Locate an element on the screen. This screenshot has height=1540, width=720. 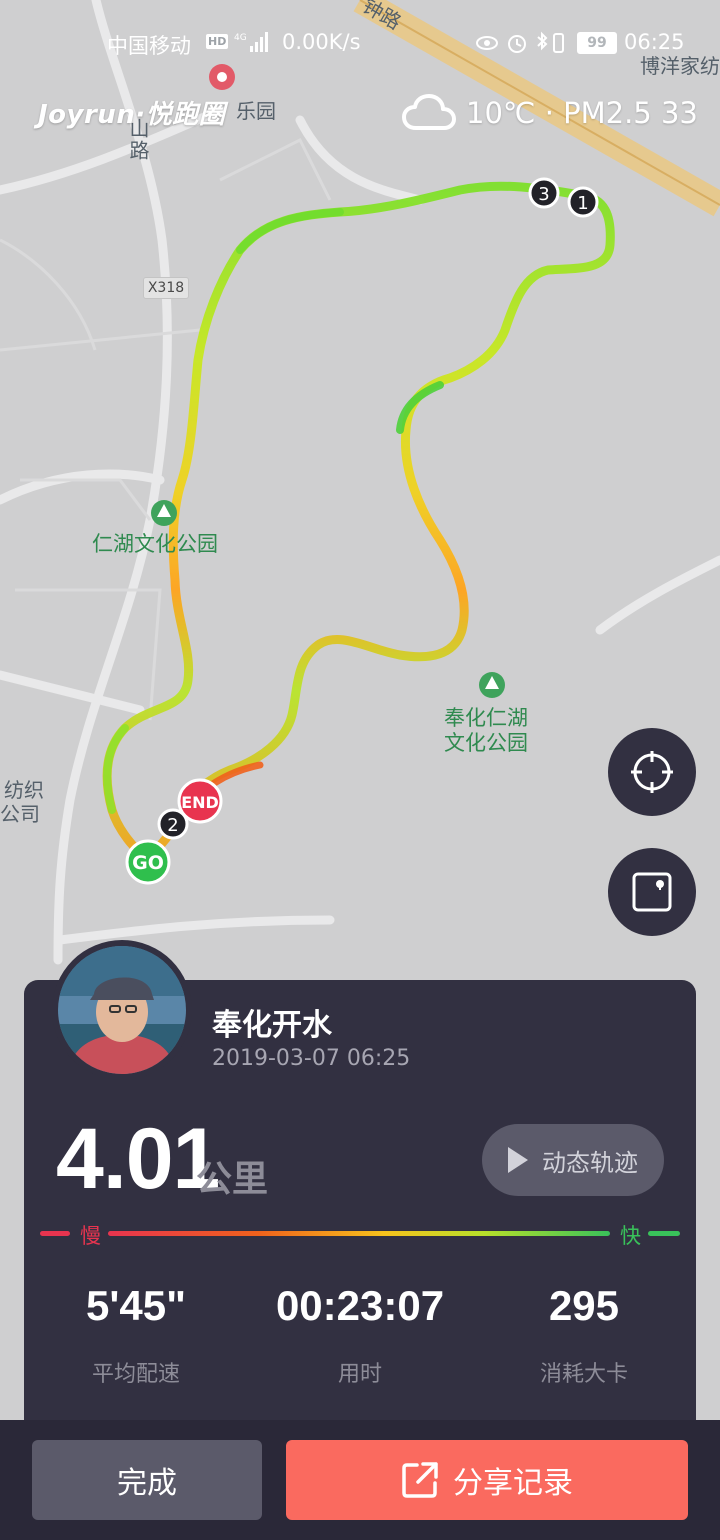
svg-text: 4G is located at coordinates (240, 38).